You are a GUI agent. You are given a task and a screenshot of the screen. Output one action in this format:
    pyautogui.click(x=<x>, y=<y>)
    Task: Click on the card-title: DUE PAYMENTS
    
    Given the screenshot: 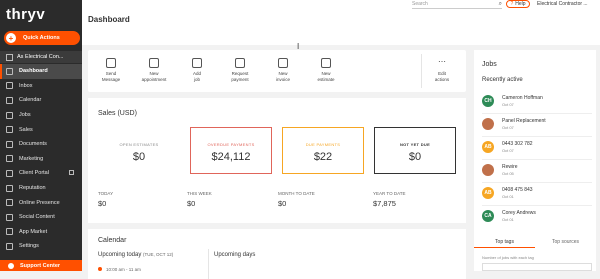 What is the action you would take?
    pyautogui.click(x=323, y=144)
    